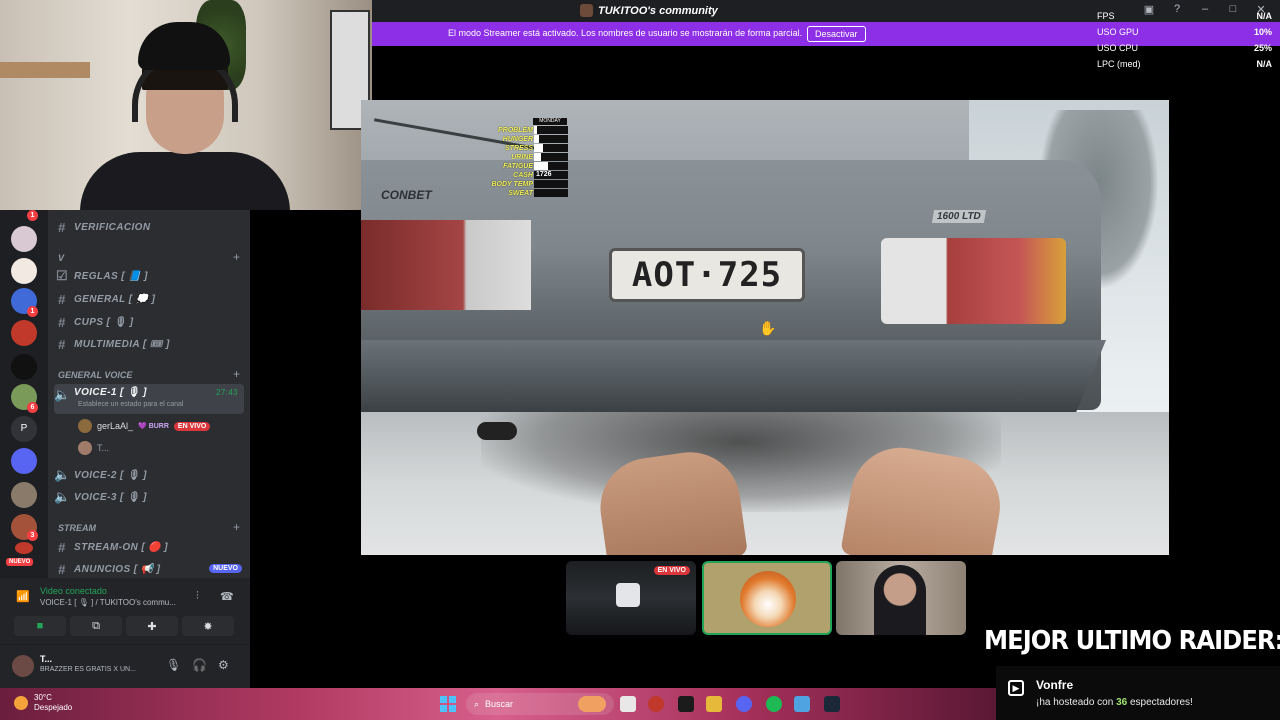 Image resolution: width=1280 pixels, height=720 pixels. What do you see at coordinates (199, 665) in the screenshot?
I see `headphones-icon: 🎧` at bounding box center [199, 665].